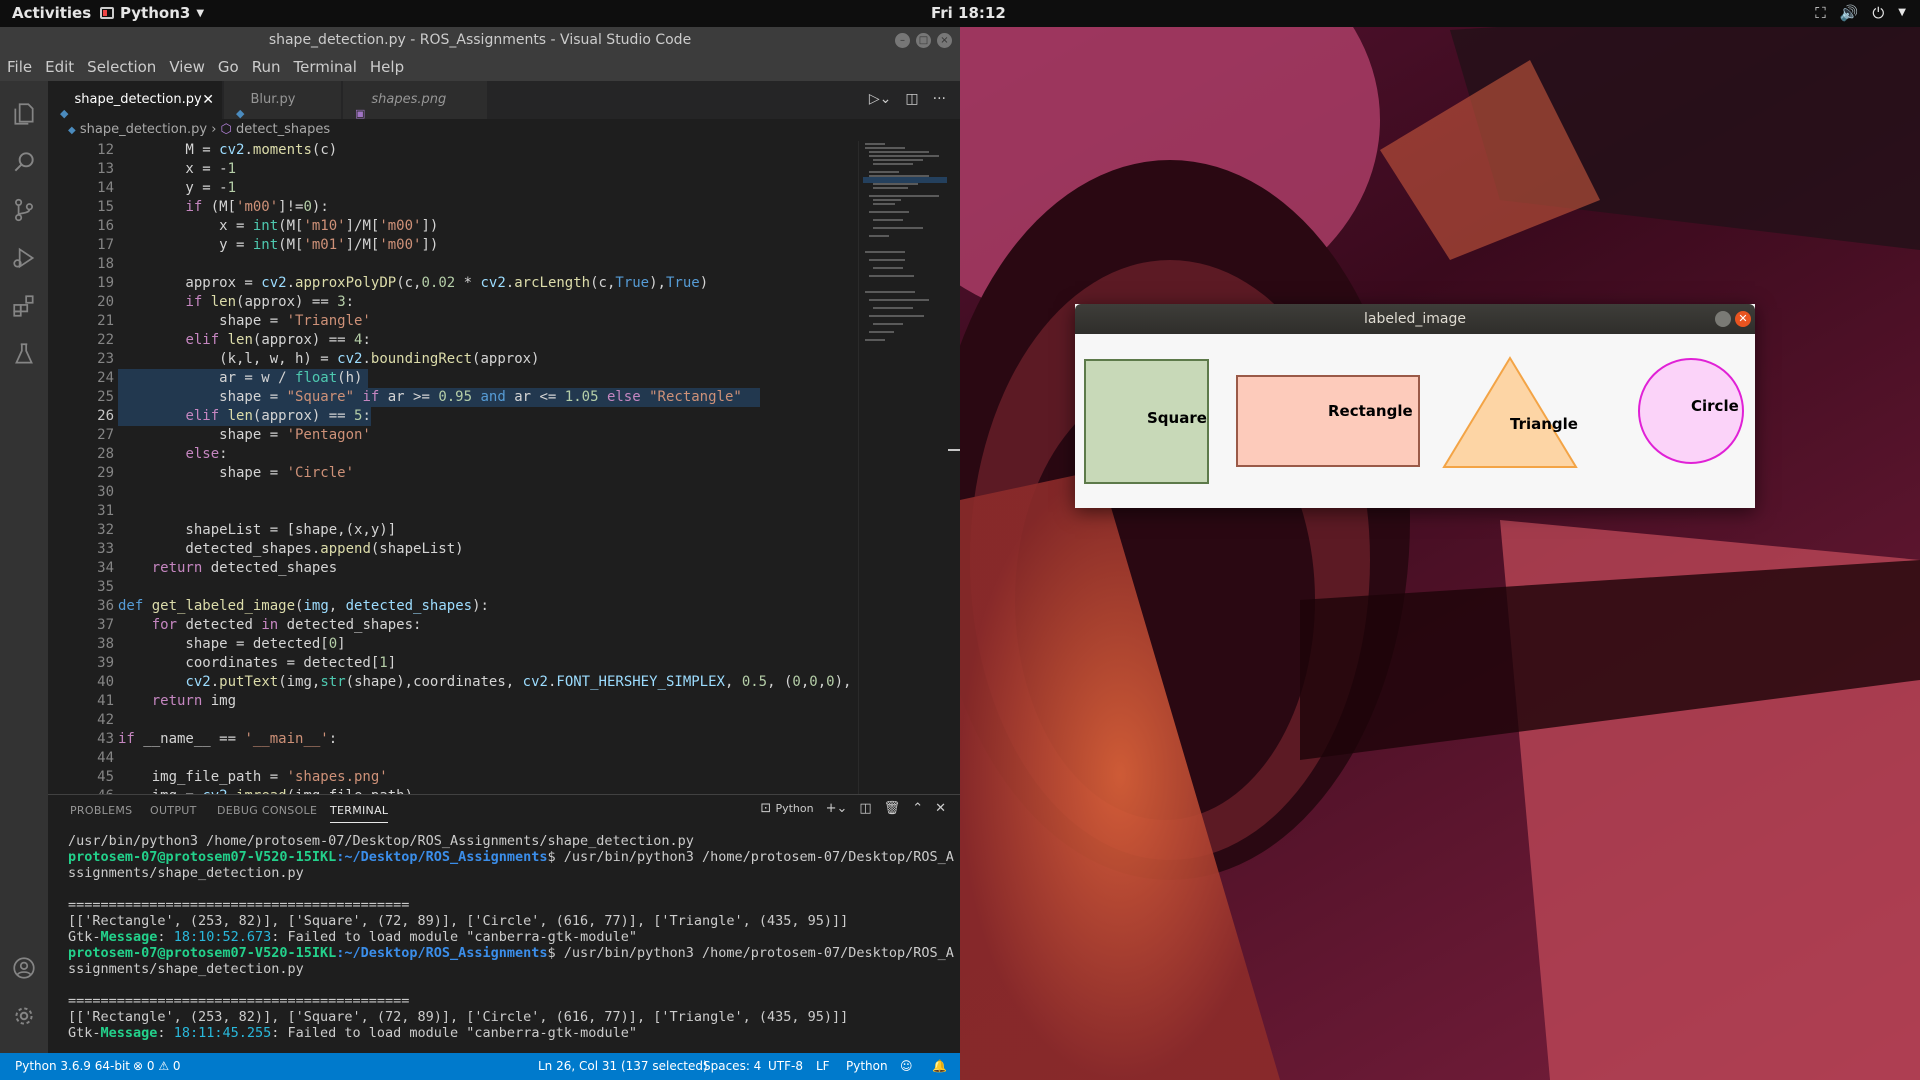 The width and height of the screenshot is (1920, 1080). What do you see at coordinates (508, 169) in the screenshot?
I see `code-line: x = -1` at bounding box center [508, 169].